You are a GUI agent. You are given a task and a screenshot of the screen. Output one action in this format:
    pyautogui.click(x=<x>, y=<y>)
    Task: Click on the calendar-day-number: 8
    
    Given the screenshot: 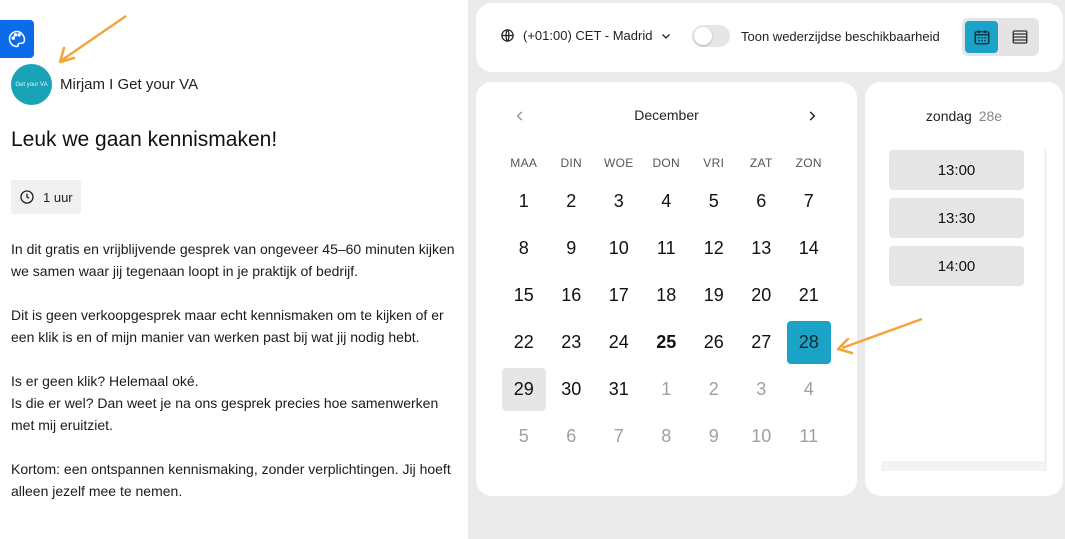 What is the action you would take?
    pyautogui.click(x=523, y=248)
    